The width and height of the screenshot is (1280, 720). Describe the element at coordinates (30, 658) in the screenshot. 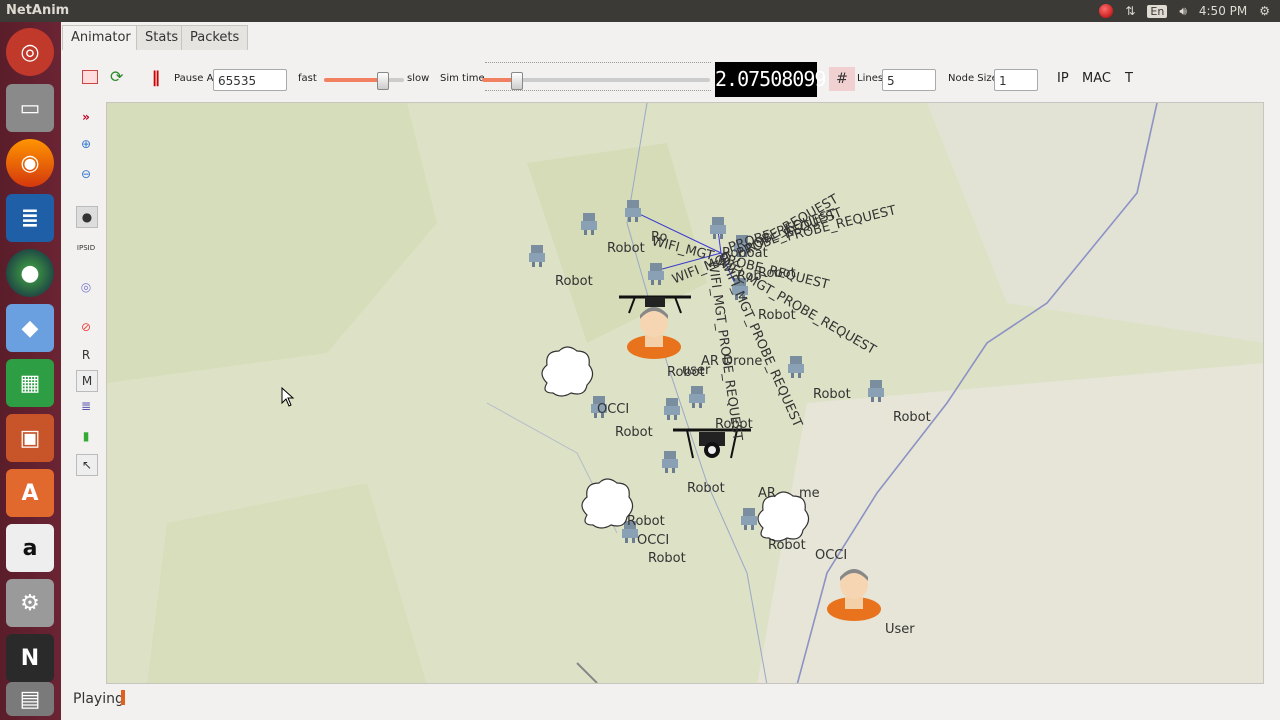

I see `netanim-icon: N` at that location.